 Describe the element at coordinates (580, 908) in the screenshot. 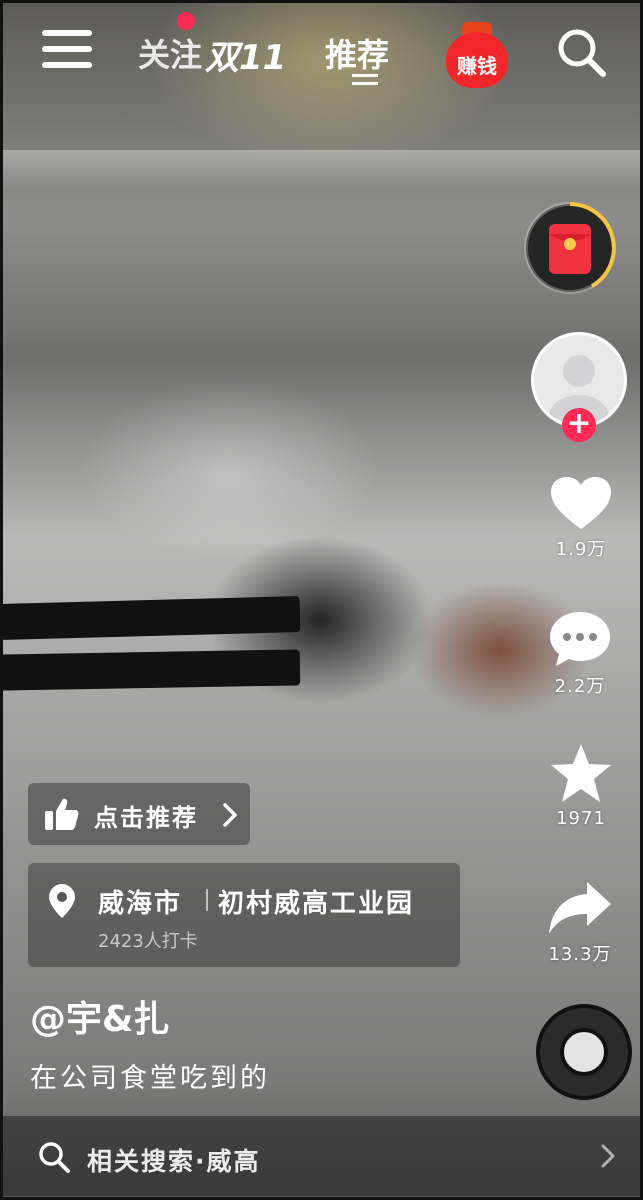

I see `share-icon` at that location.